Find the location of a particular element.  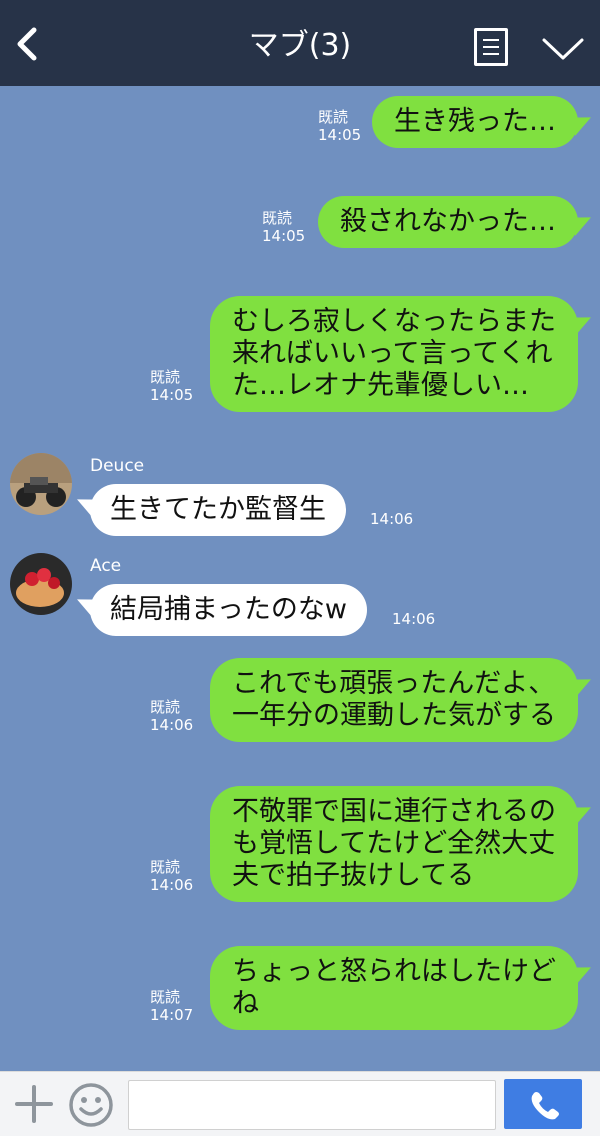

sent-message-bubble: これでも頑張ったんだよ、 一年分の運動した気がする is located at coordinates (394, 700).